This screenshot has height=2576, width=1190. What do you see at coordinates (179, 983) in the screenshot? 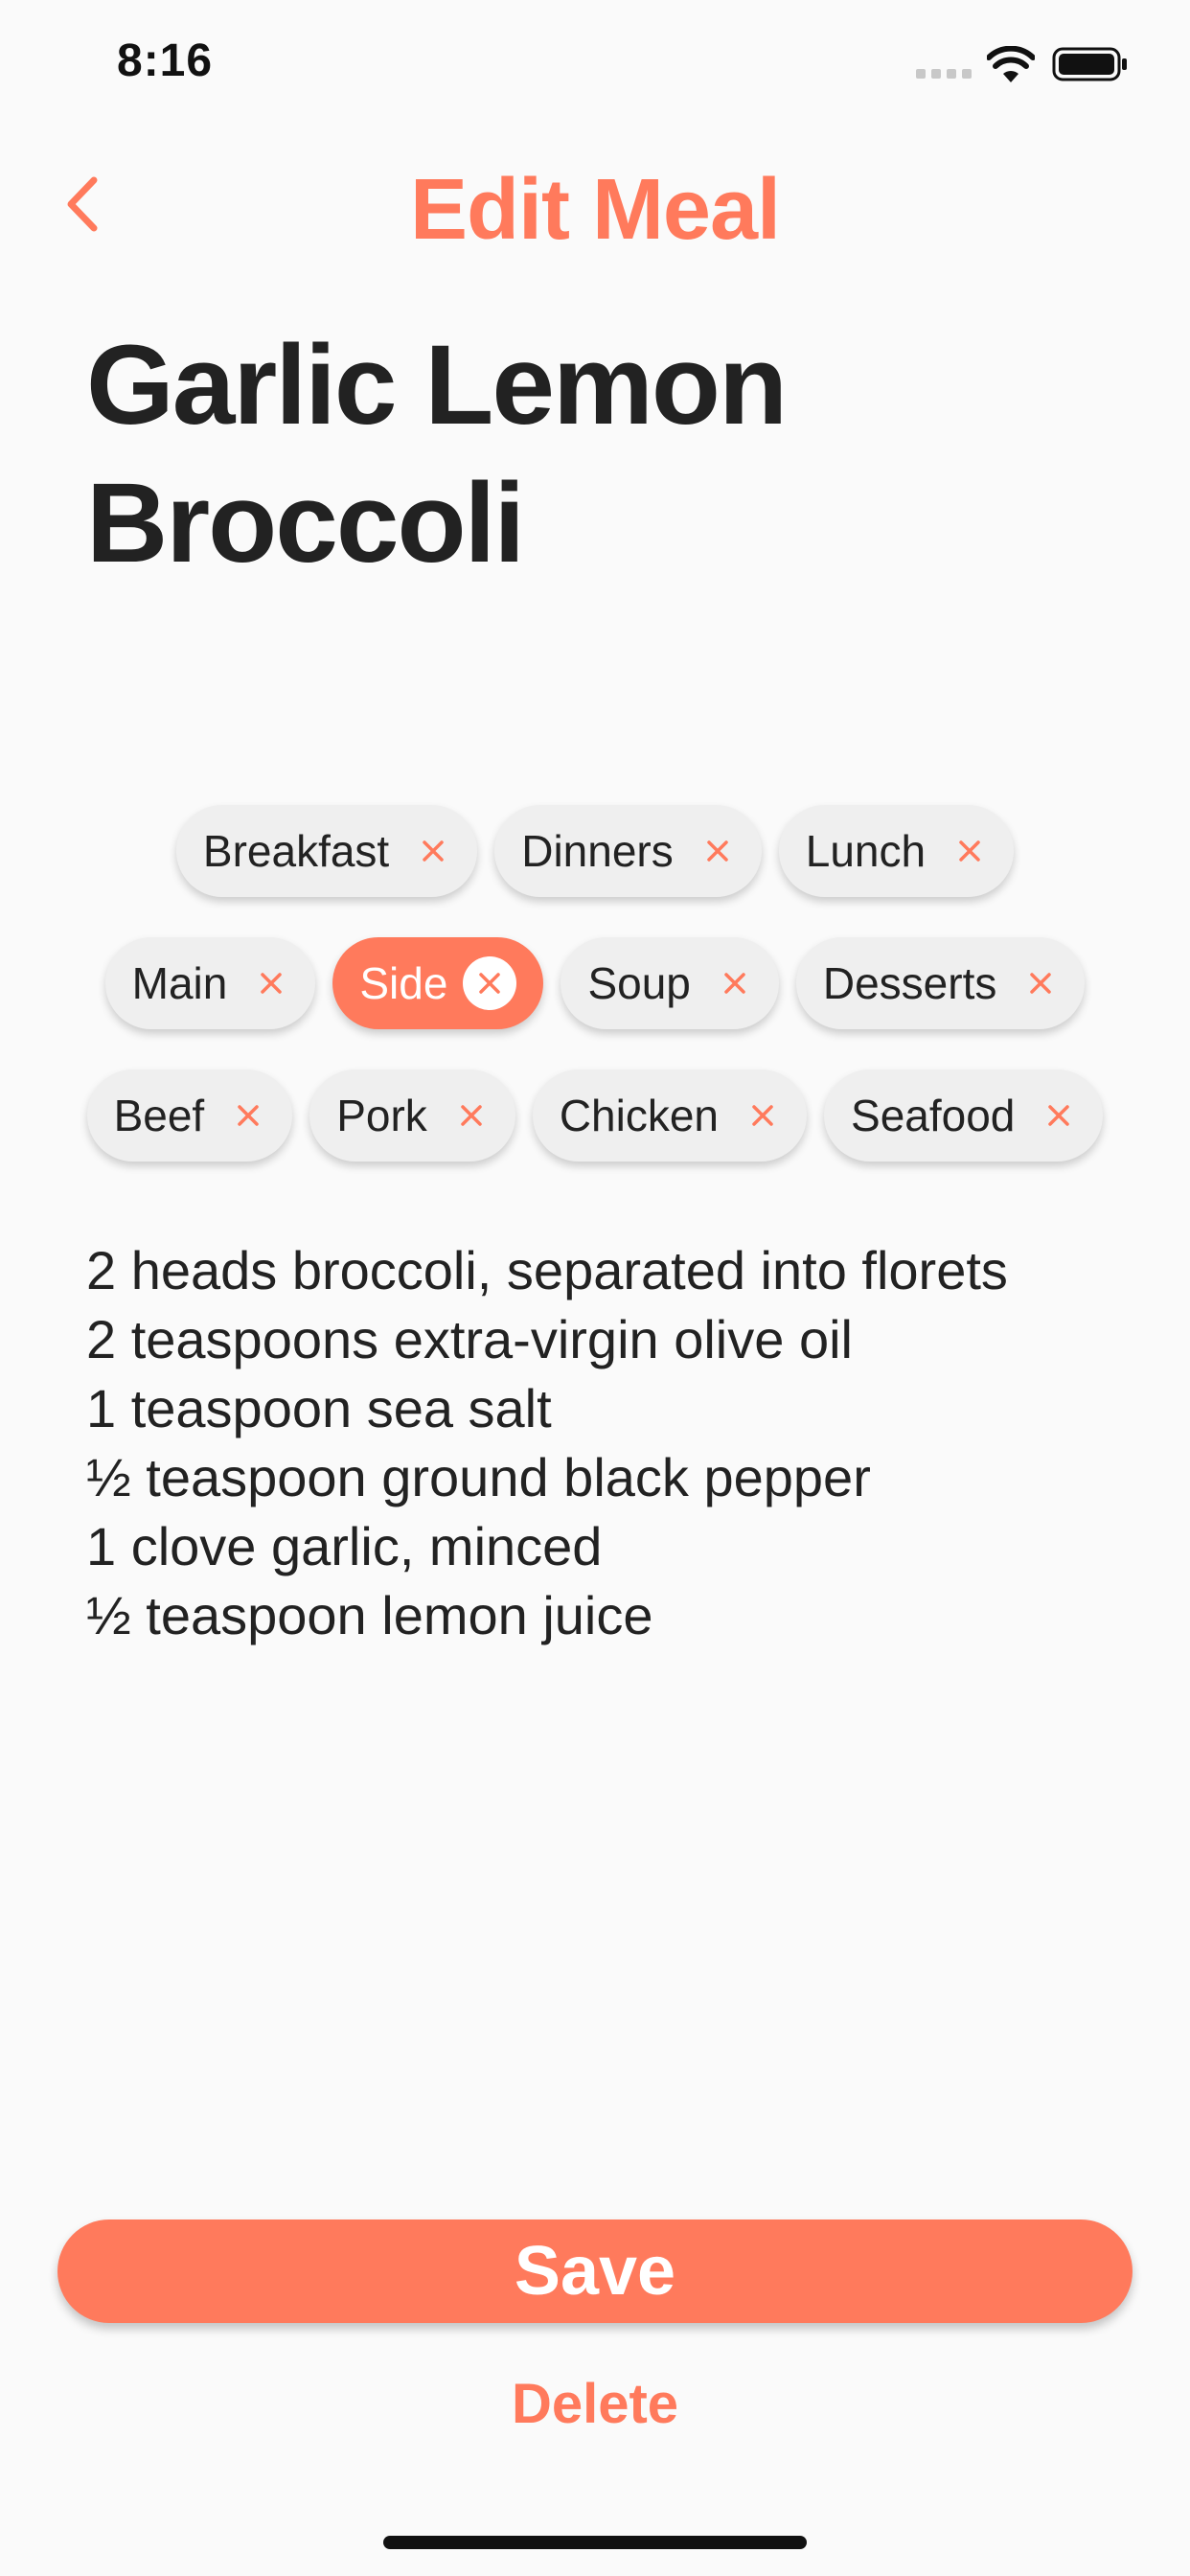
I see `tag-label: Main` at bounding box center [179, 983].